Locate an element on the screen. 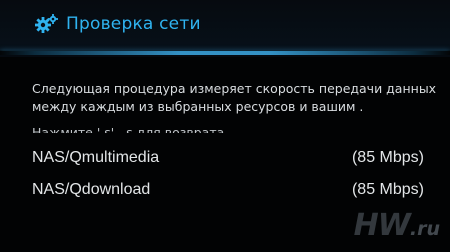 The height and width of the screenshot is (252, 450). return-hint-text: Нажмите ' s' . s для возврата is located at coordinates (128, 129).